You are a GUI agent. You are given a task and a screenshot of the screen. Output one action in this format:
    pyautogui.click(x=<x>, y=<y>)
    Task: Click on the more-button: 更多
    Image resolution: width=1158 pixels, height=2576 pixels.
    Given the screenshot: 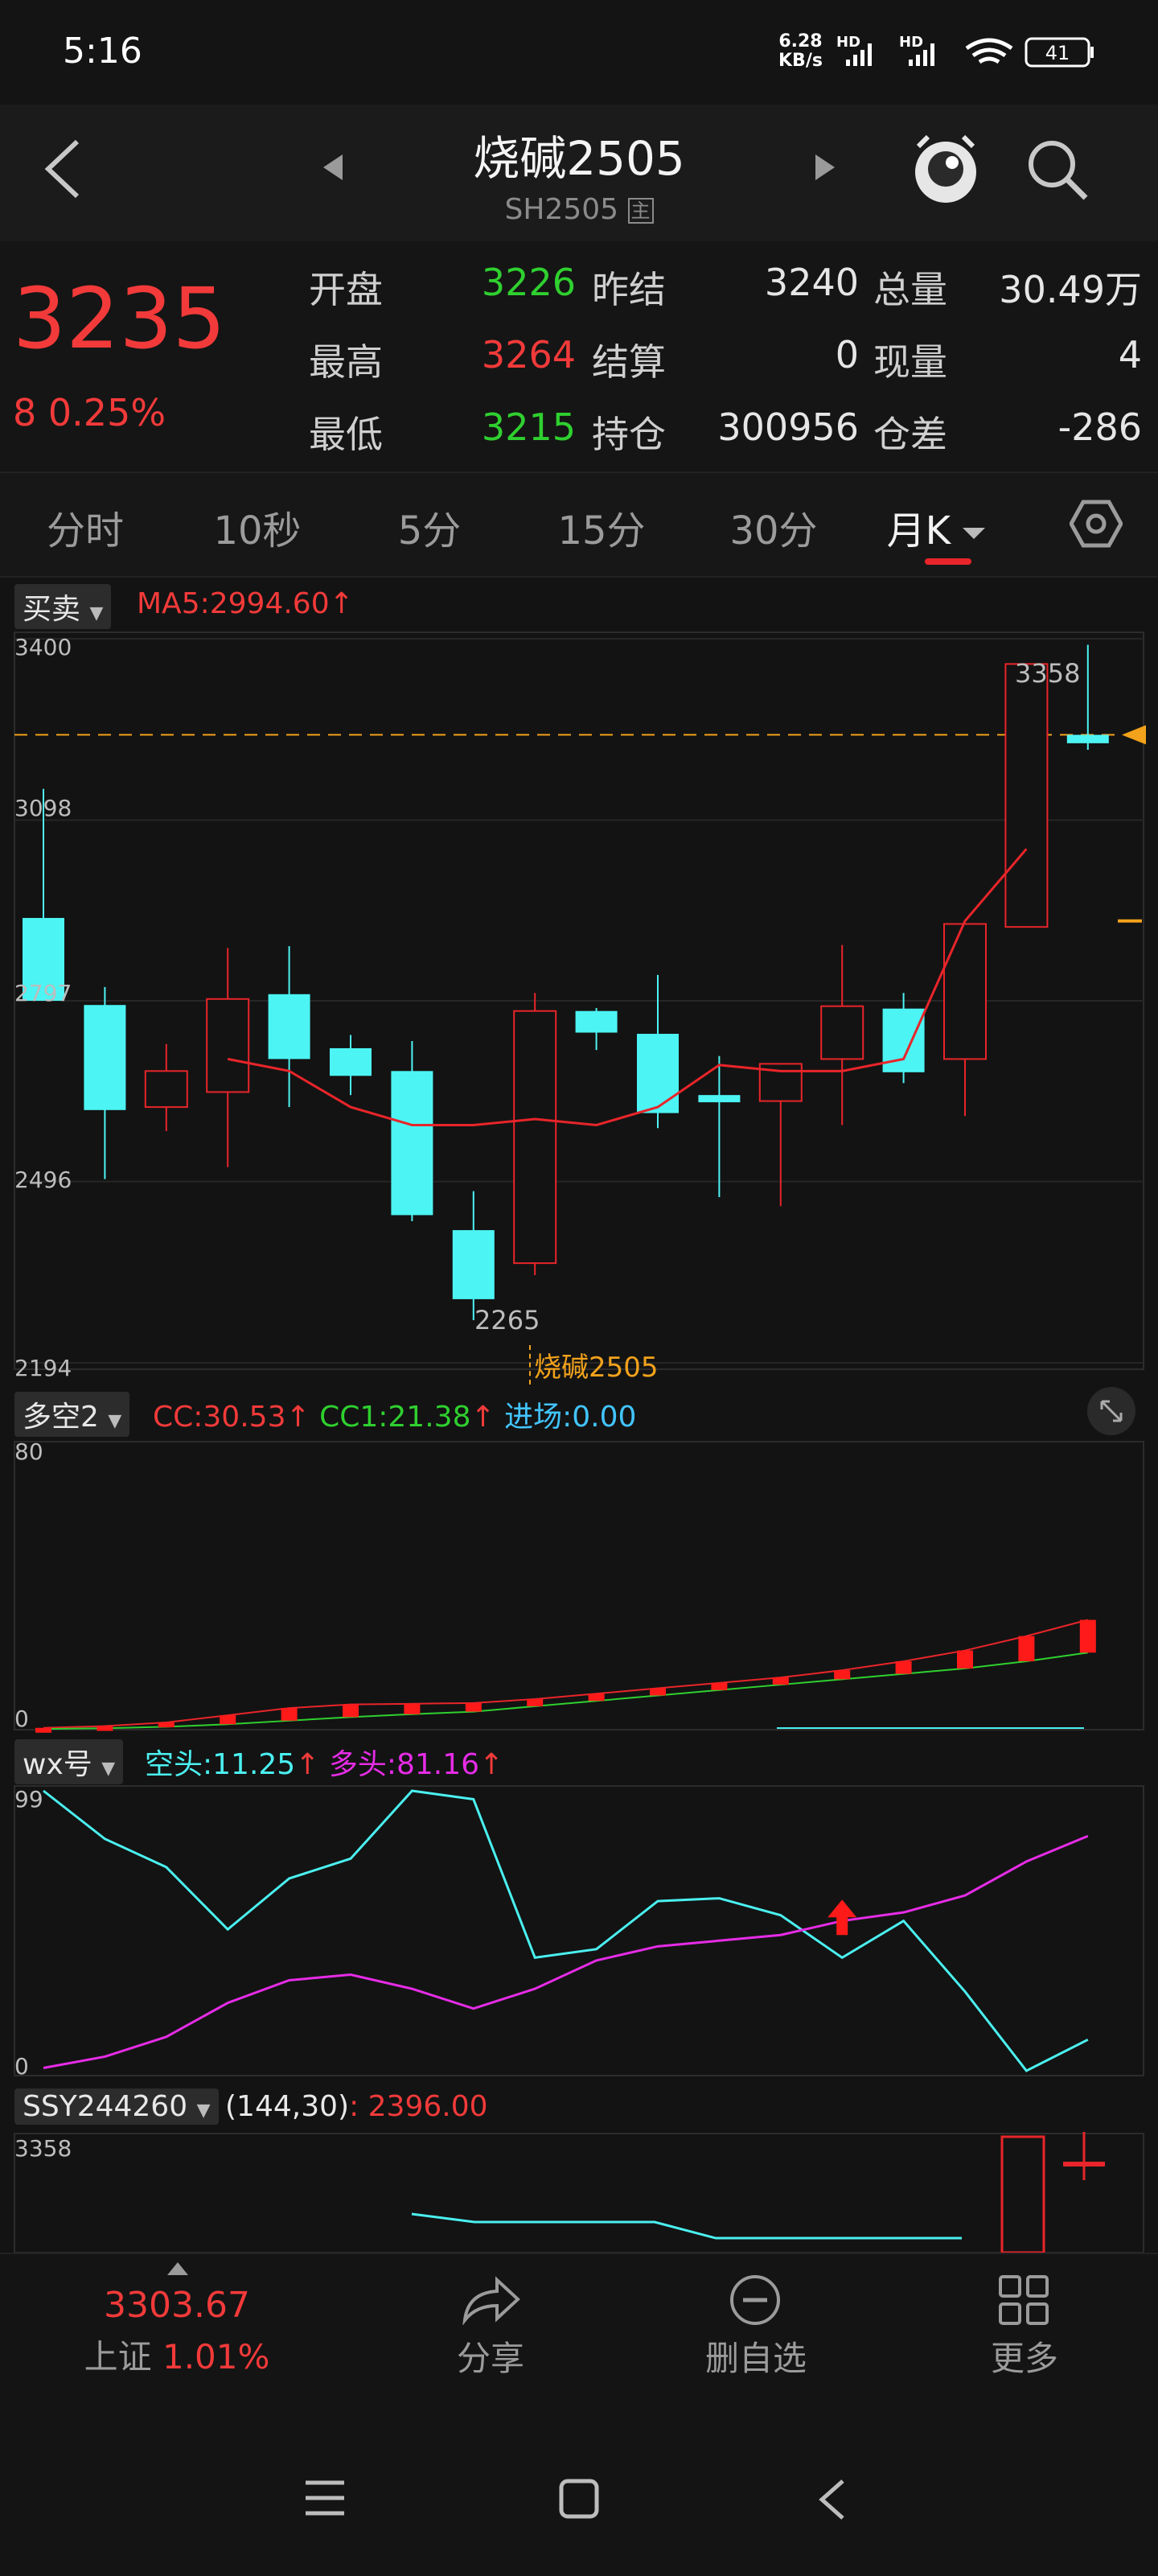 What is the action you would take?
    pyautogui.click(x=1024, y=2356)
    